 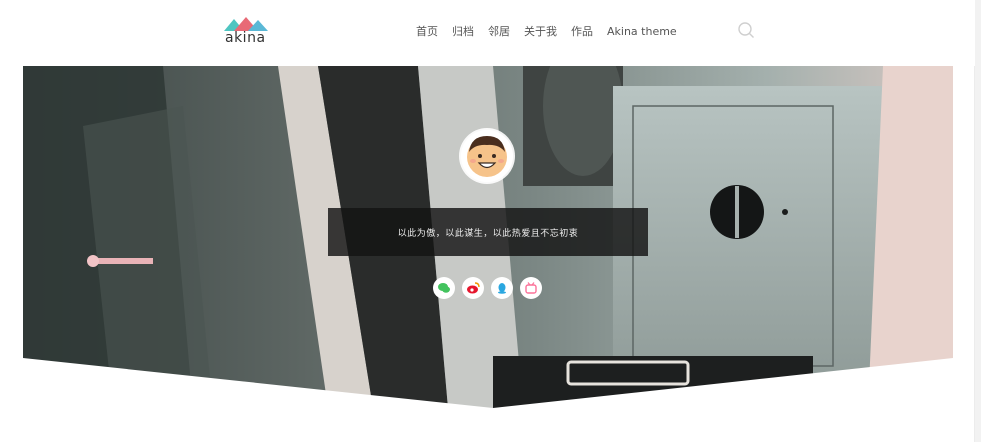 I want to click on wechat-link, so click(x=444, y=288).